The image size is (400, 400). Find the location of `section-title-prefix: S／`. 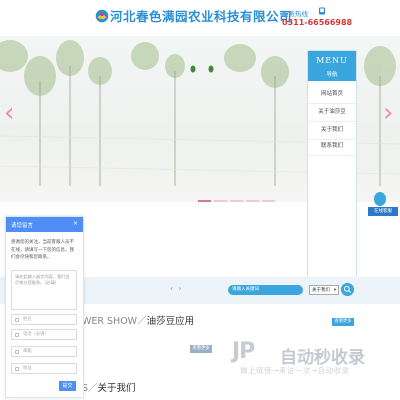

section-title-prefix: S／ is located at coordinates (90, 388).